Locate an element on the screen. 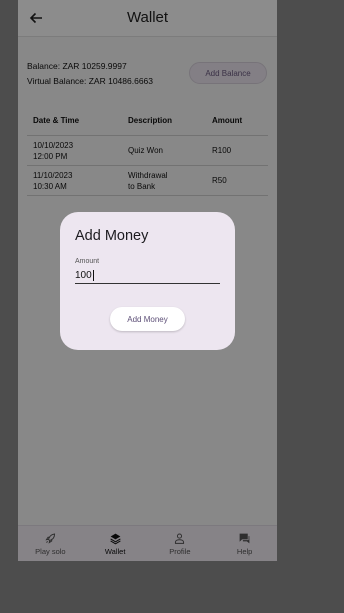 Image resolution: width=344 pixels, height=613 pixels. amount-label: Amount is located at coordinates (87, 261).